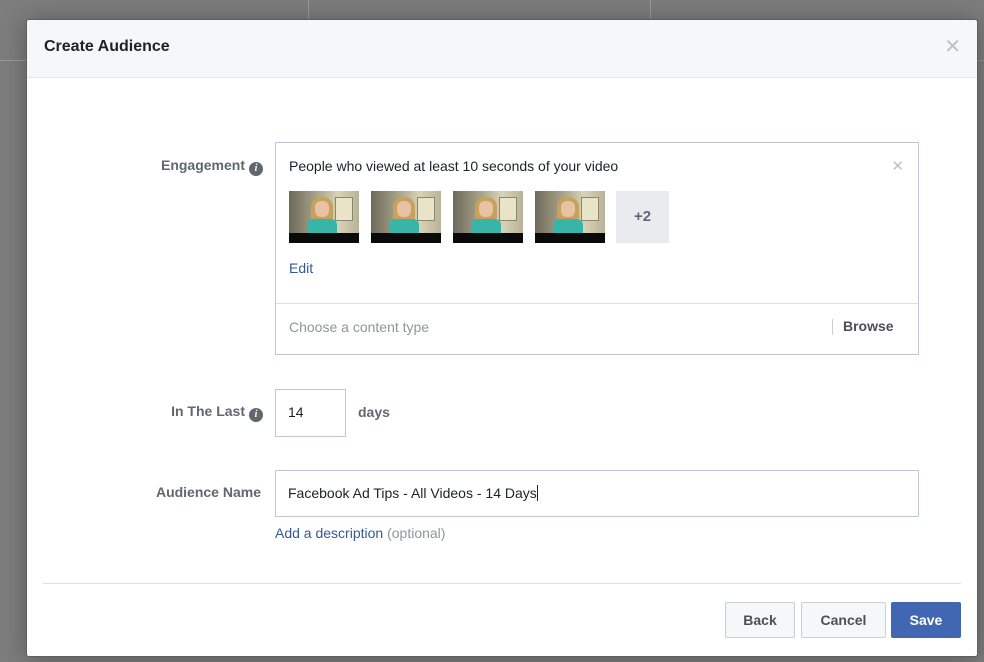  I want to click on engagement-label: Engagement i, so click(190, 166).